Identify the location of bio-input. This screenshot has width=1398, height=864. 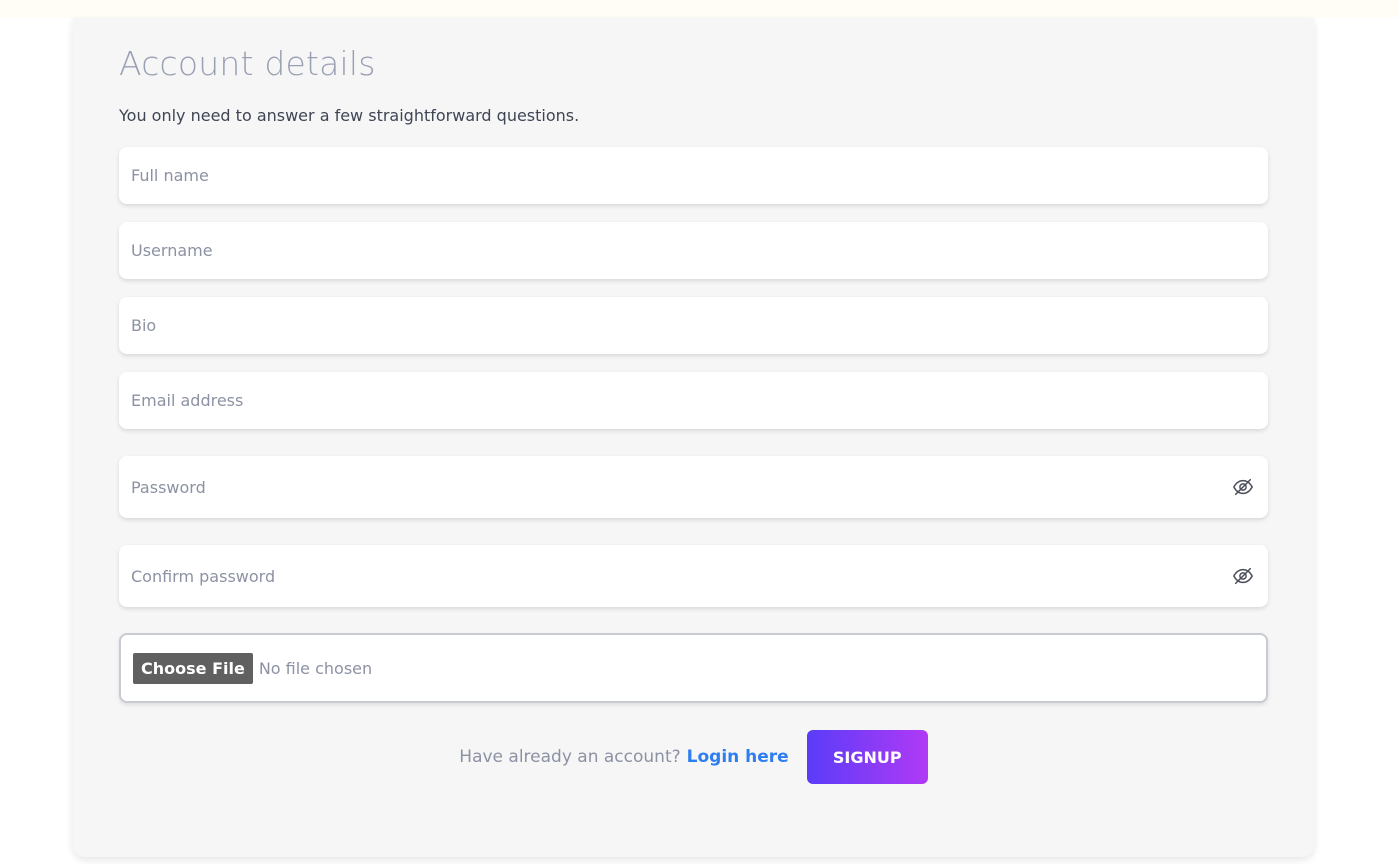
(693, 325).